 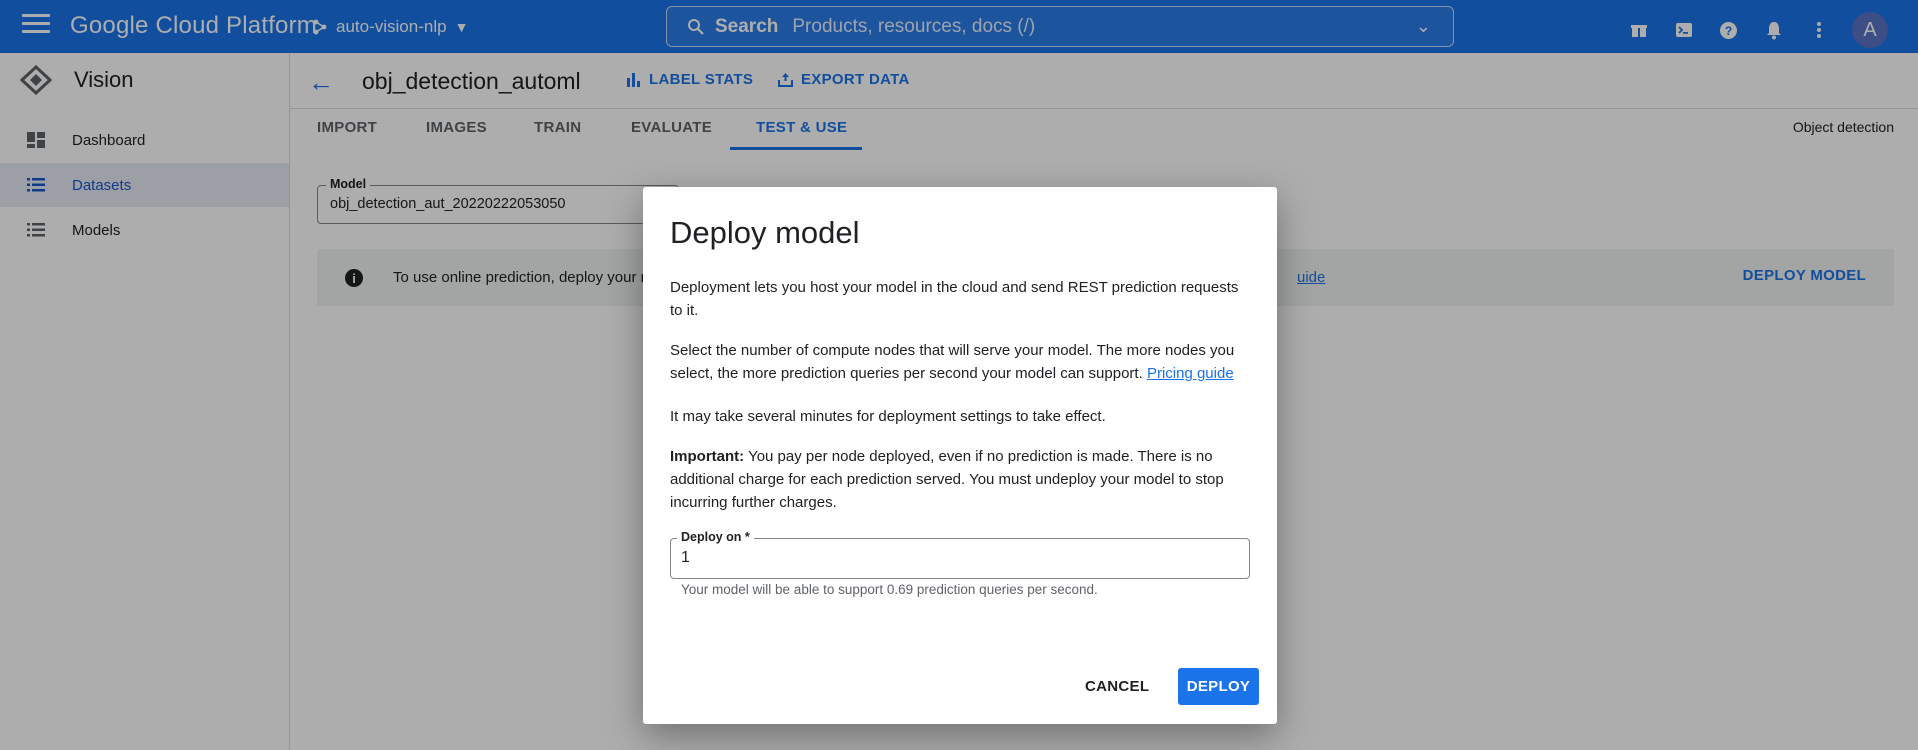 I want to click on cancel-button: CANCEL, so click(x=1117, y=686).